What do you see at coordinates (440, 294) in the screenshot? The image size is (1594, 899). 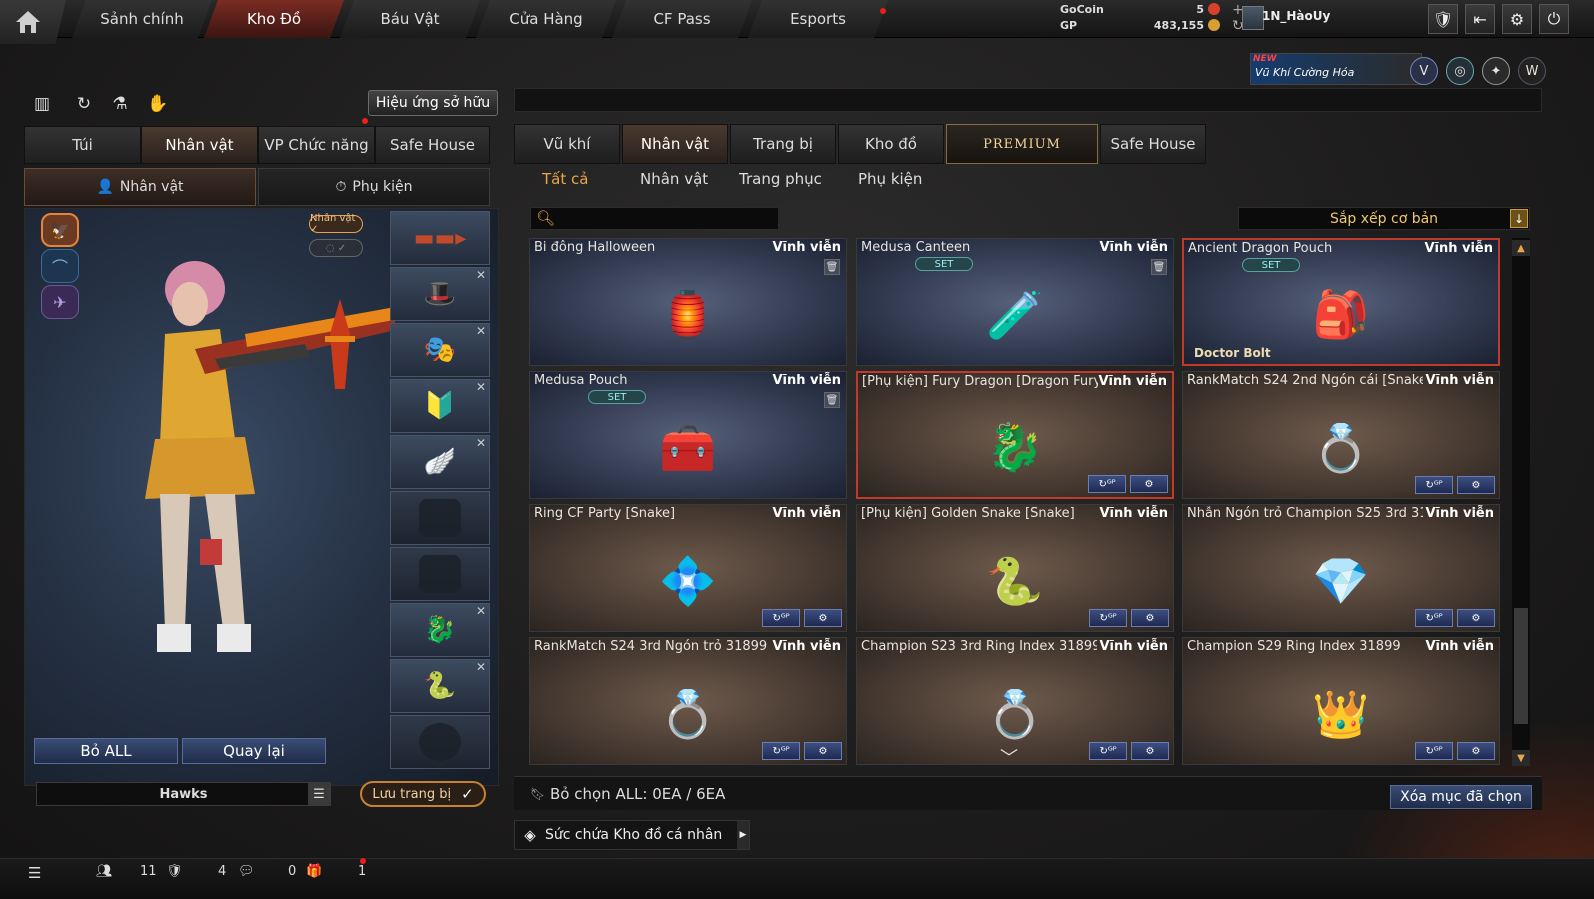 I see `slot-hat: 🎩 ✕` at bounding box center [440, 294].